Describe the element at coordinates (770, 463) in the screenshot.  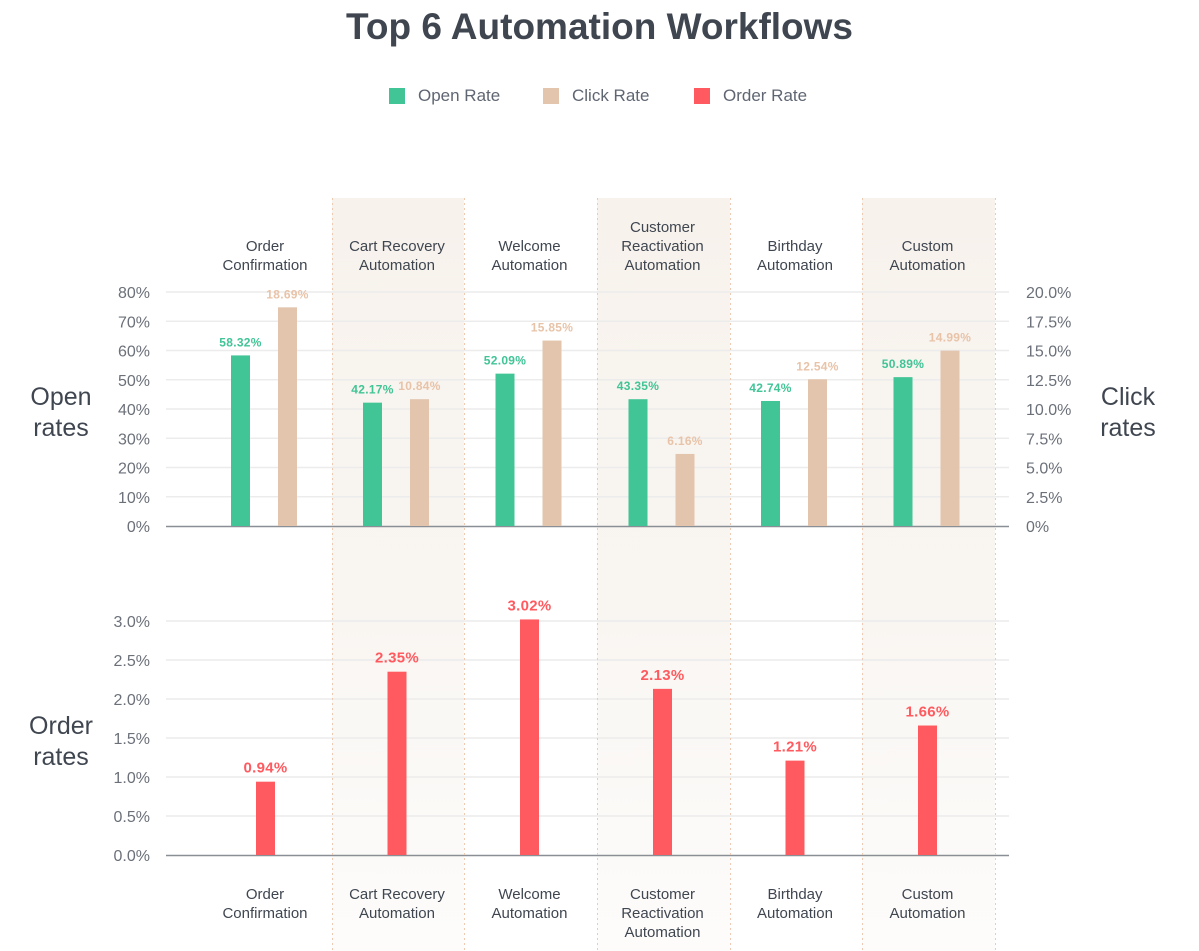
I see `bar-open-rate-birthday-automation` at that location.